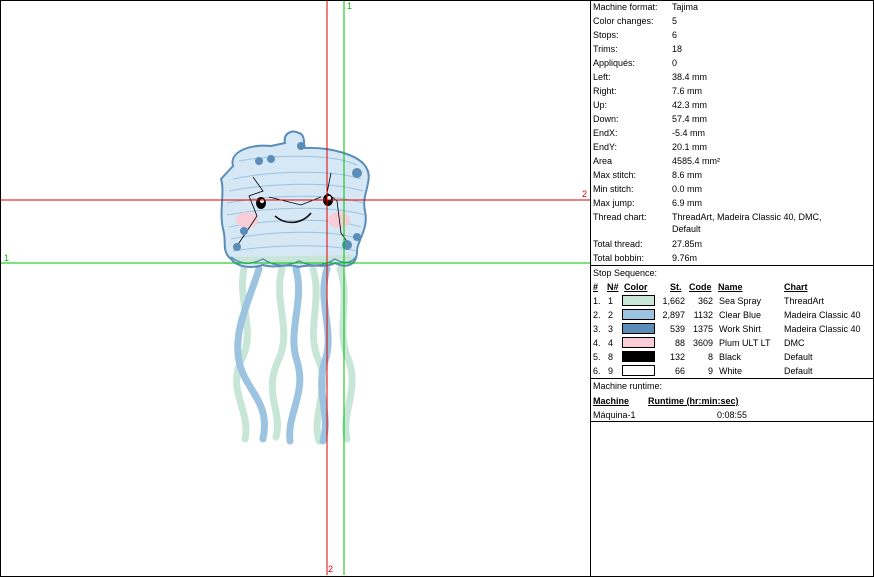 The height and width of the screenshot is (577, 874). Describe the element at coordinates (350, 6) in the screenshot. I see `green-vertical-axis-label: 1` at that location.